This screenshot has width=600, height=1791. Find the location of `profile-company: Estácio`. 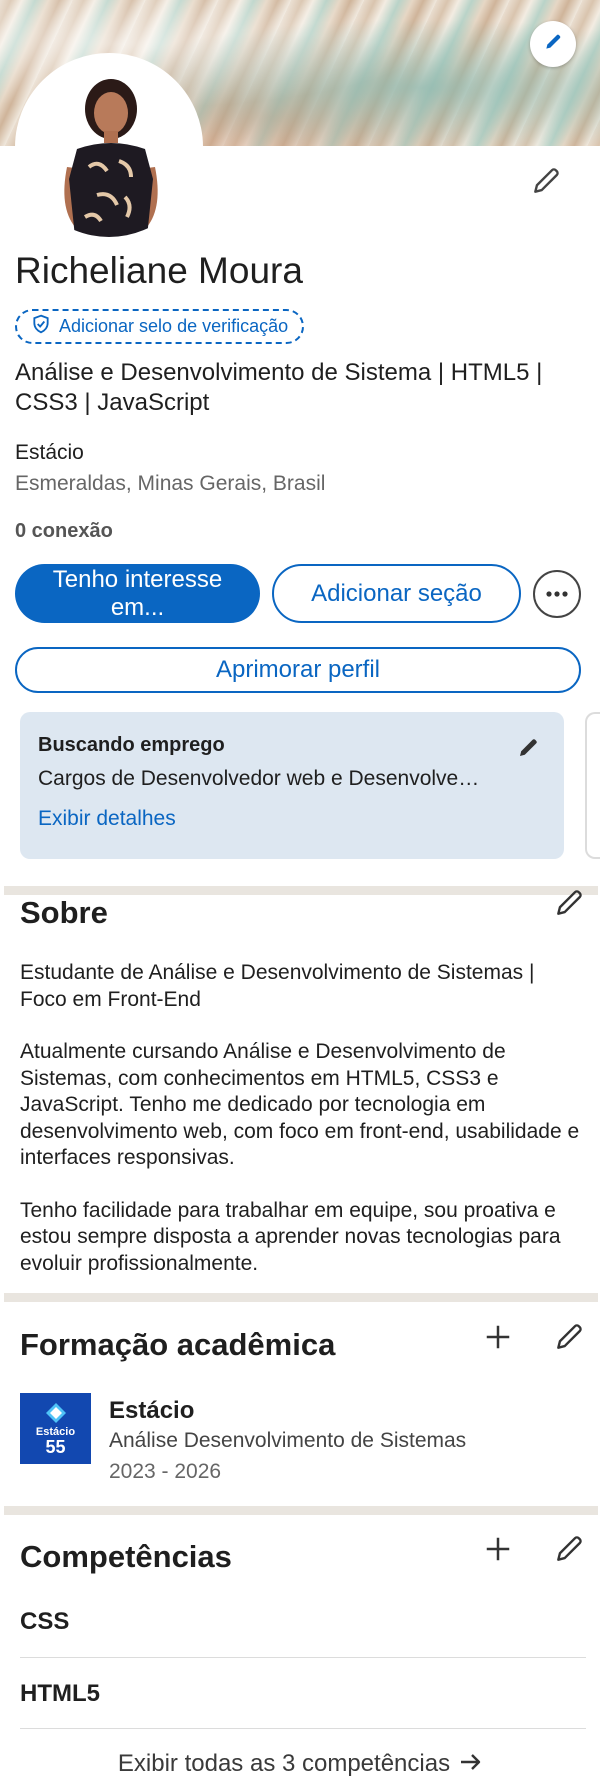

profile-company: Estácio is located at coordinates (49, 453).